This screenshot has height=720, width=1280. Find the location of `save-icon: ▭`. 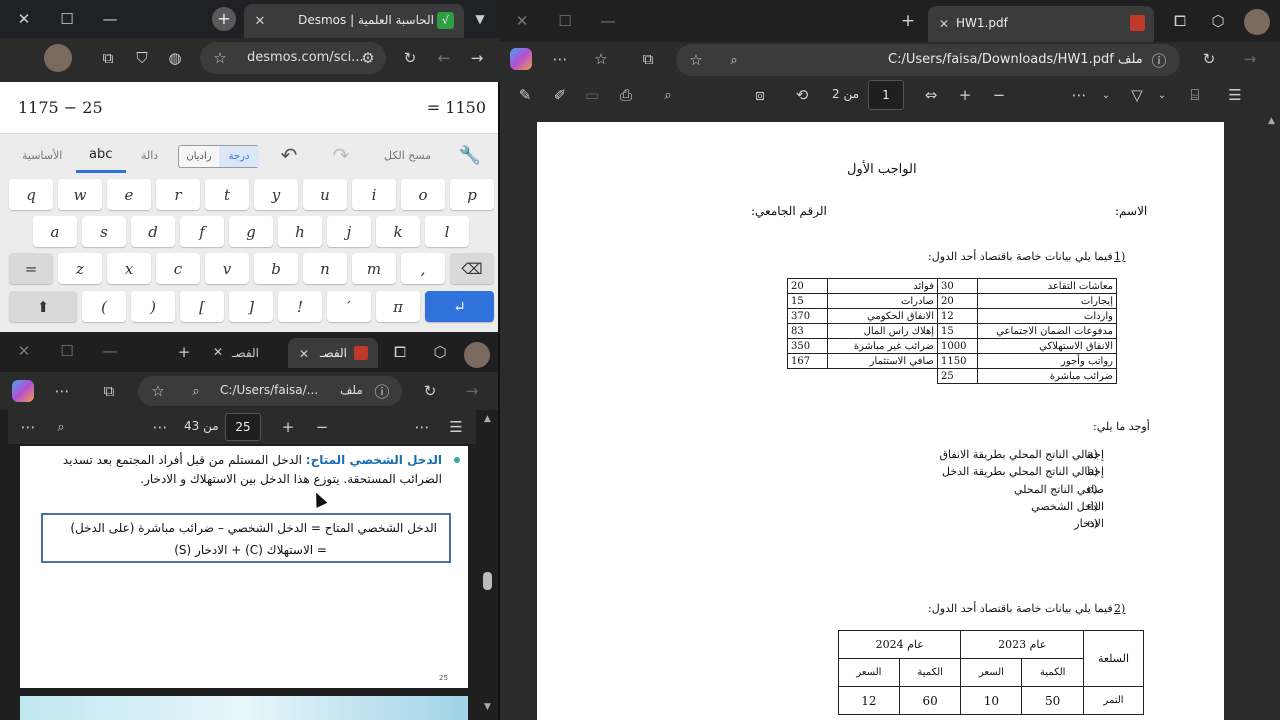

save-icon: ▭ is located at coordinates (592, 95).